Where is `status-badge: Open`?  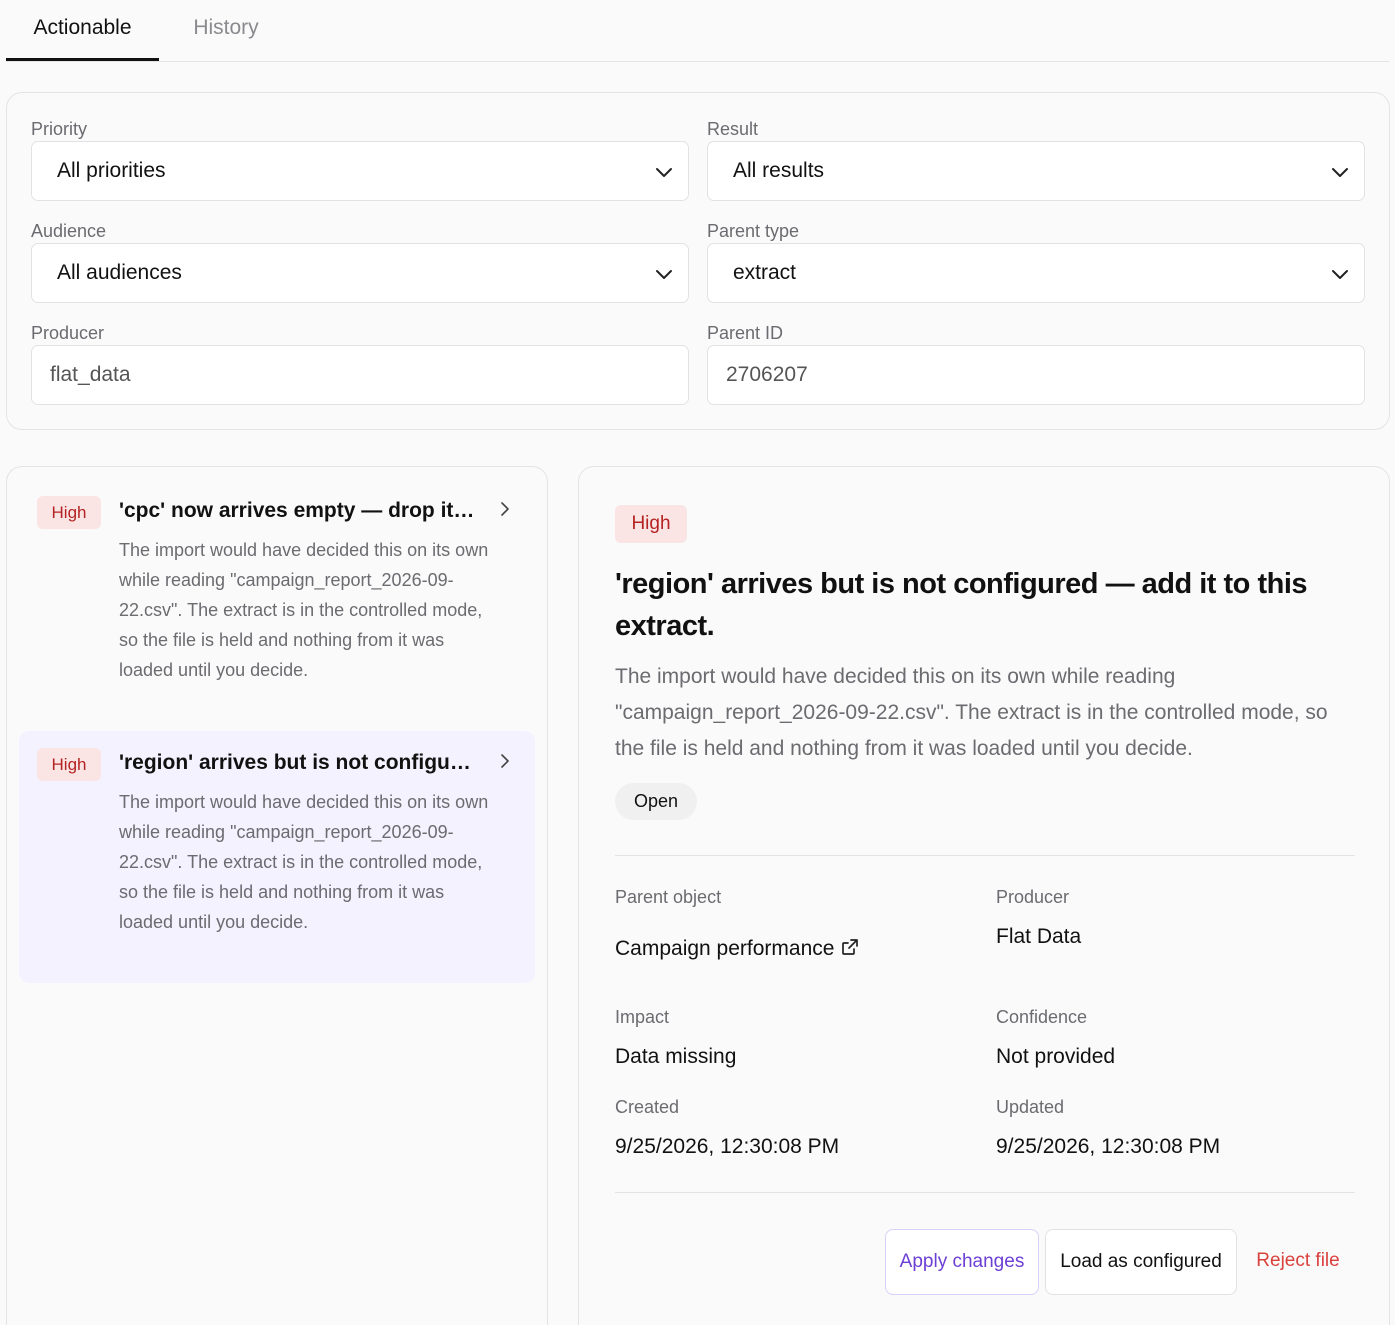
status-badge: Open is located at coordinates (656, 801).